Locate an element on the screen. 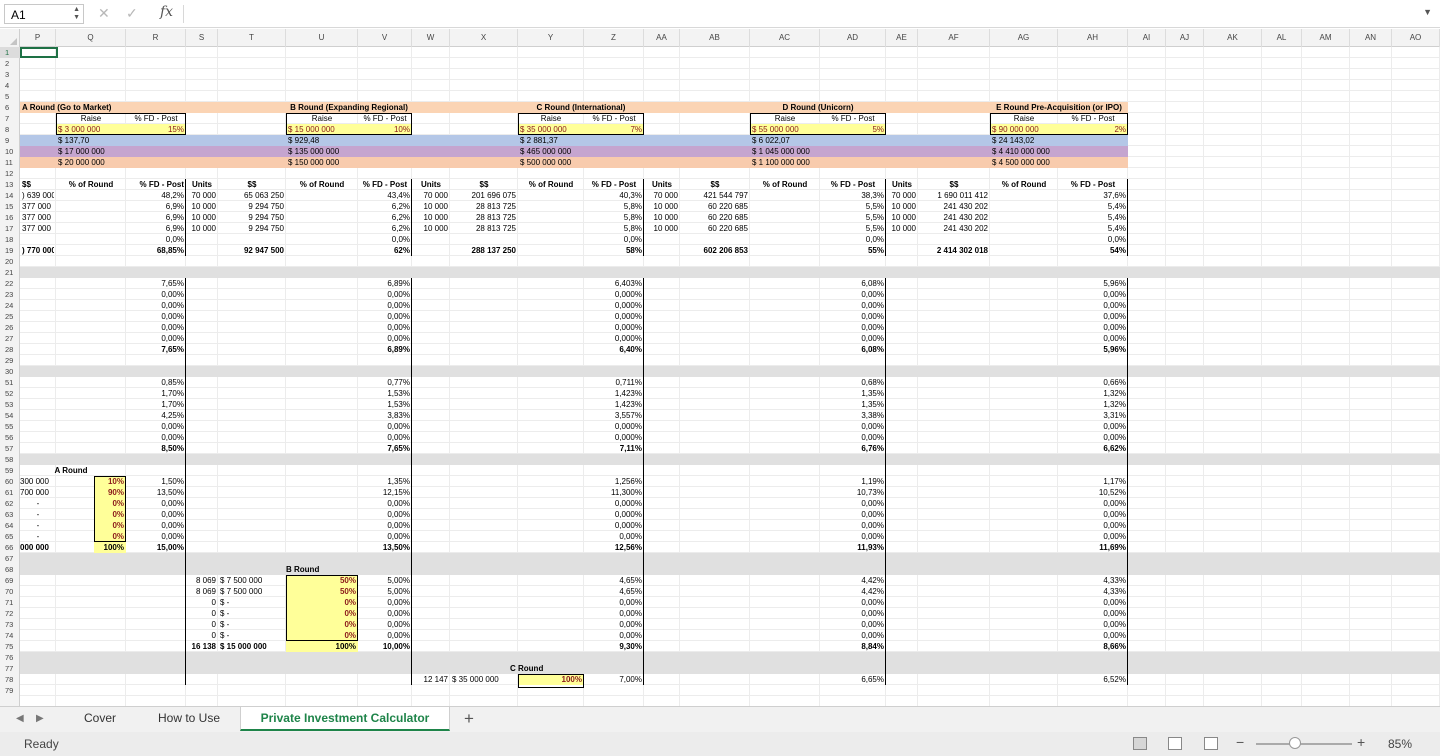  advisor-pct: 1,35% is located at coordinates (853, 404).